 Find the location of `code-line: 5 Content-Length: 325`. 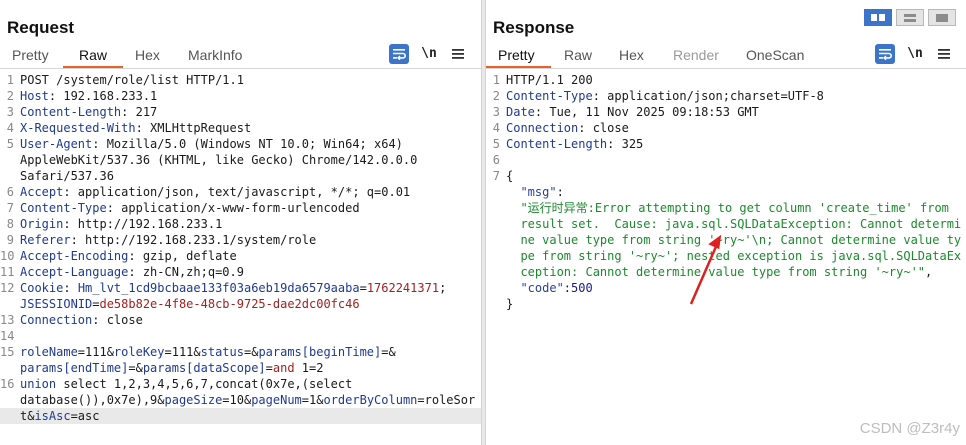

code-line: 5 Content-Length: 325 is located at coordinates (726, 144).